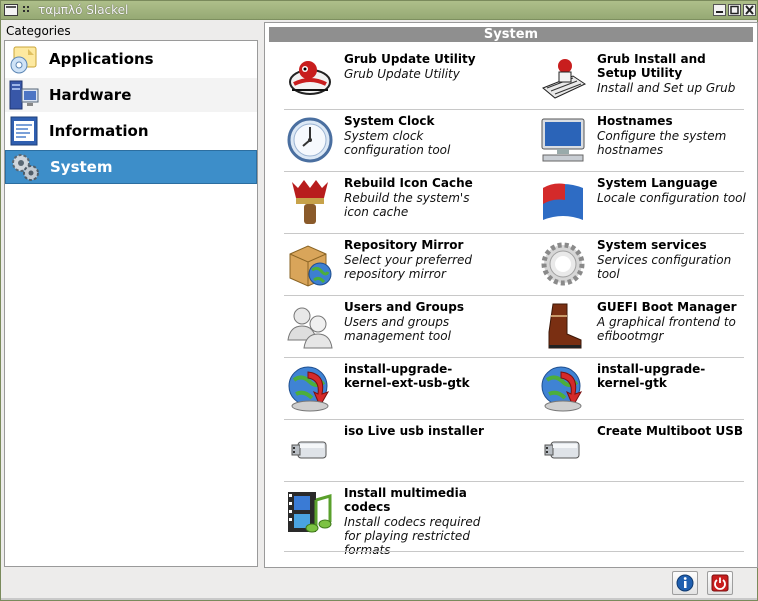  Describe the element at coordinates (563, 326) in the screenshot. I see `boot-icon` at that location.